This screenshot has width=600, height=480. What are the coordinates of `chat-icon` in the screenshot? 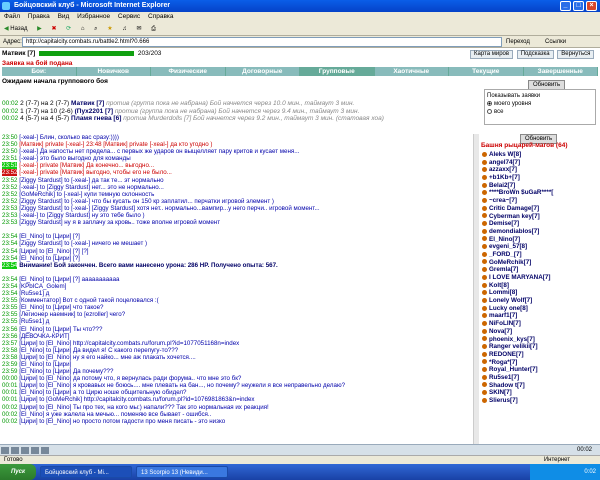 It's located at (5, 450).